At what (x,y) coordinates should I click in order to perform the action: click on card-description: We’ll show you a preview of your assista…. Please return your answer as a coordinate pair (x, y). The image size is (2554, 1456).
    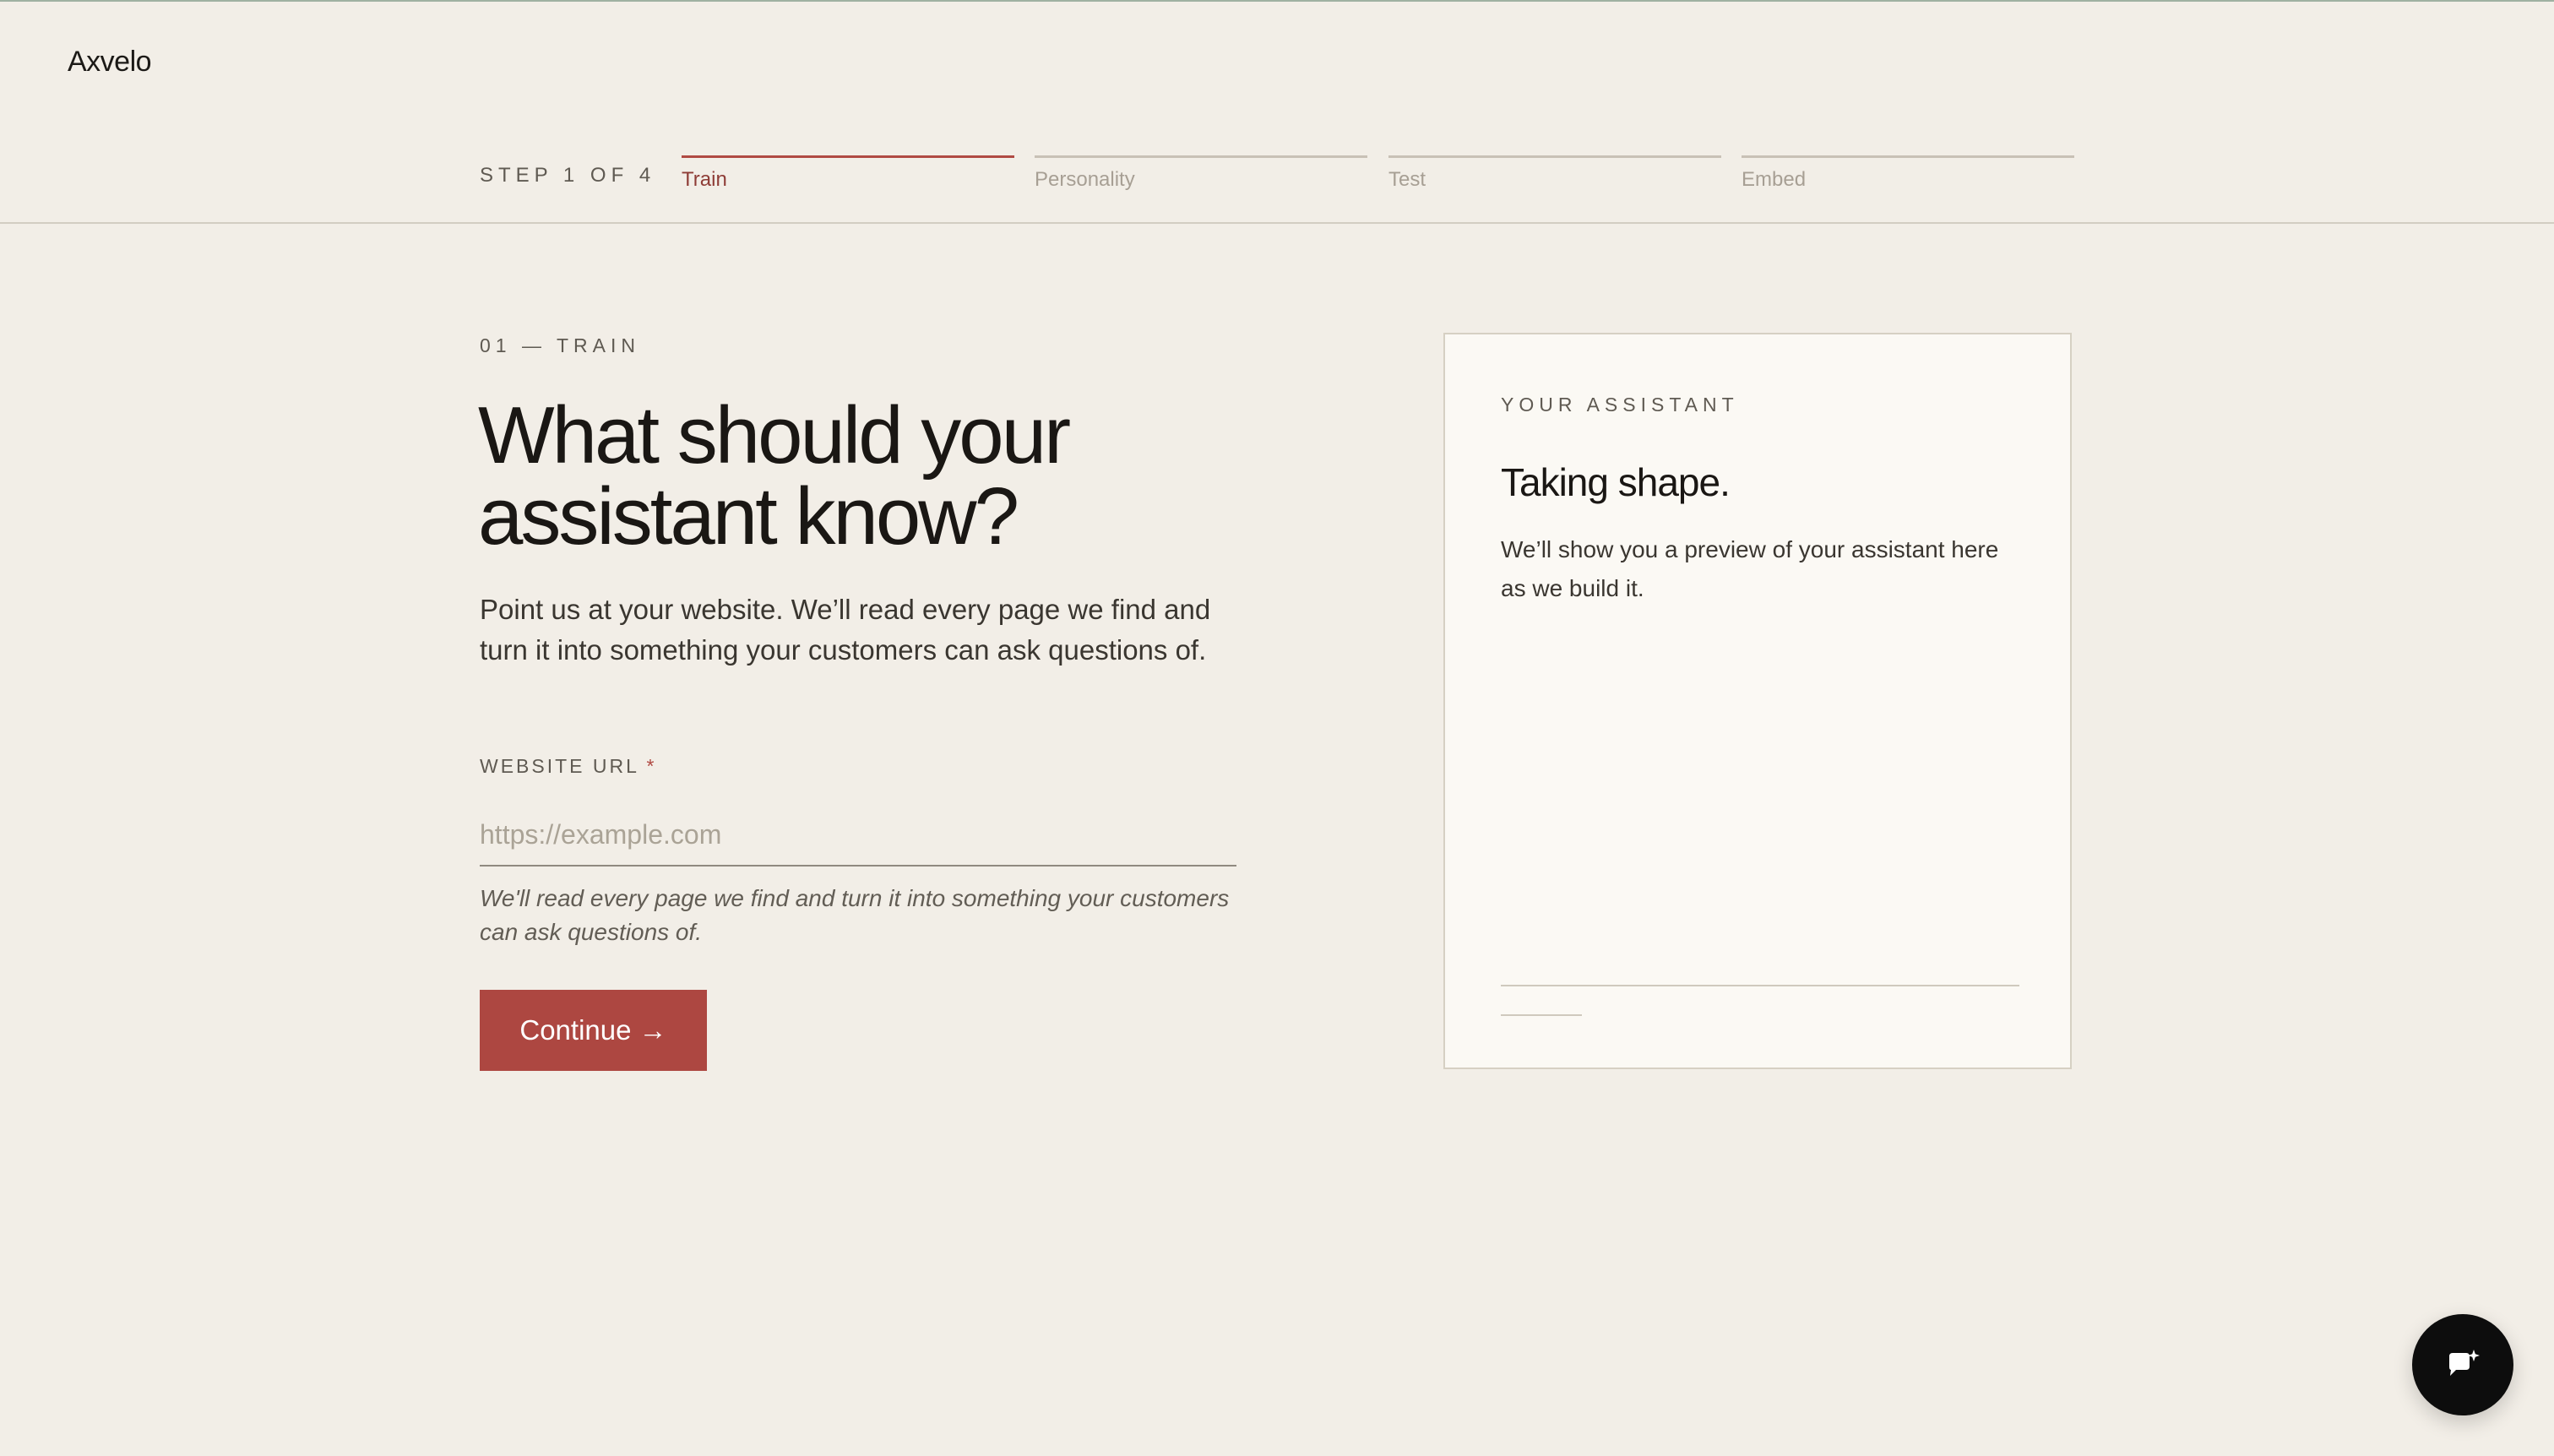
    Looking at the image, I should click on (1750, 568).